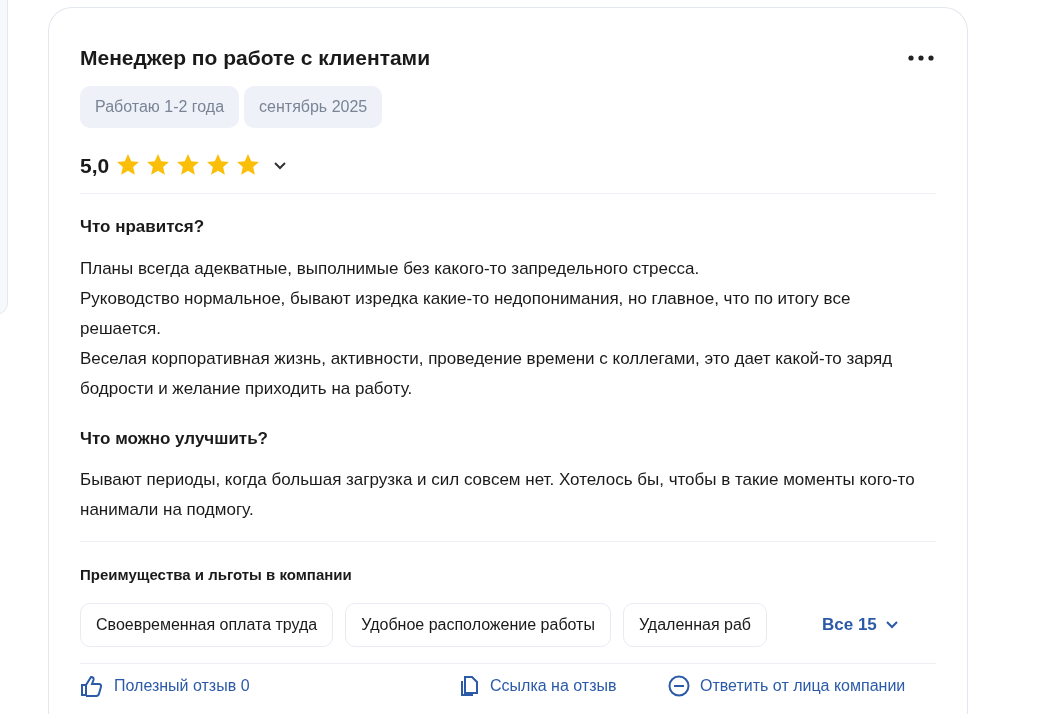 This screenshot has width=1063, height=714. Describe the element at coordinates (216, 575) in the screenshot. I see `benefits-heading: Преимущества и льготы в компании` at that location.